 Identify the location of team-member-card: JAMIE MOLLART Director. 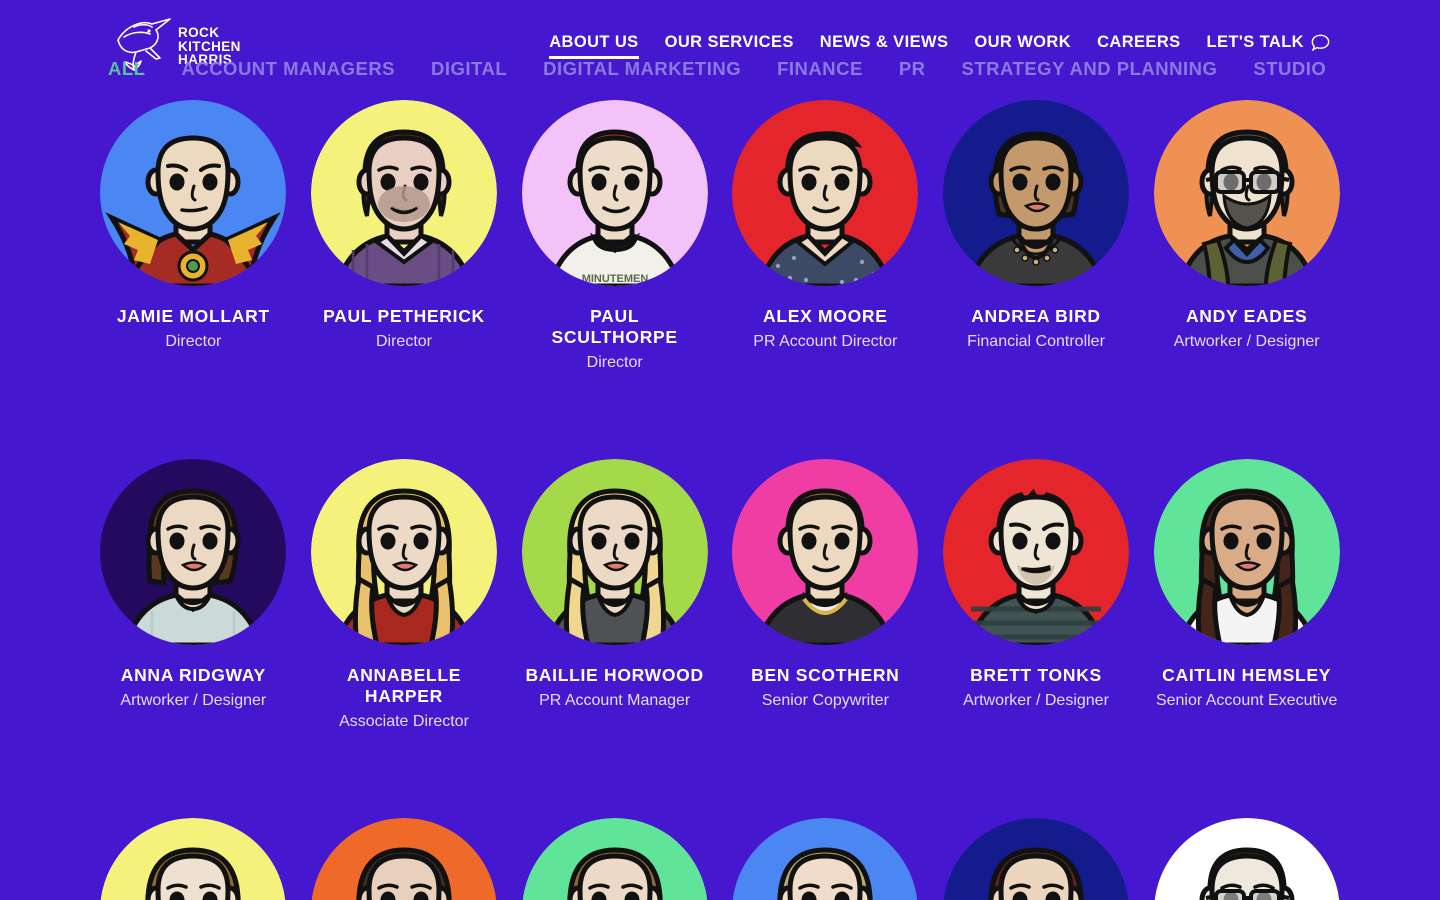
(193, 236).